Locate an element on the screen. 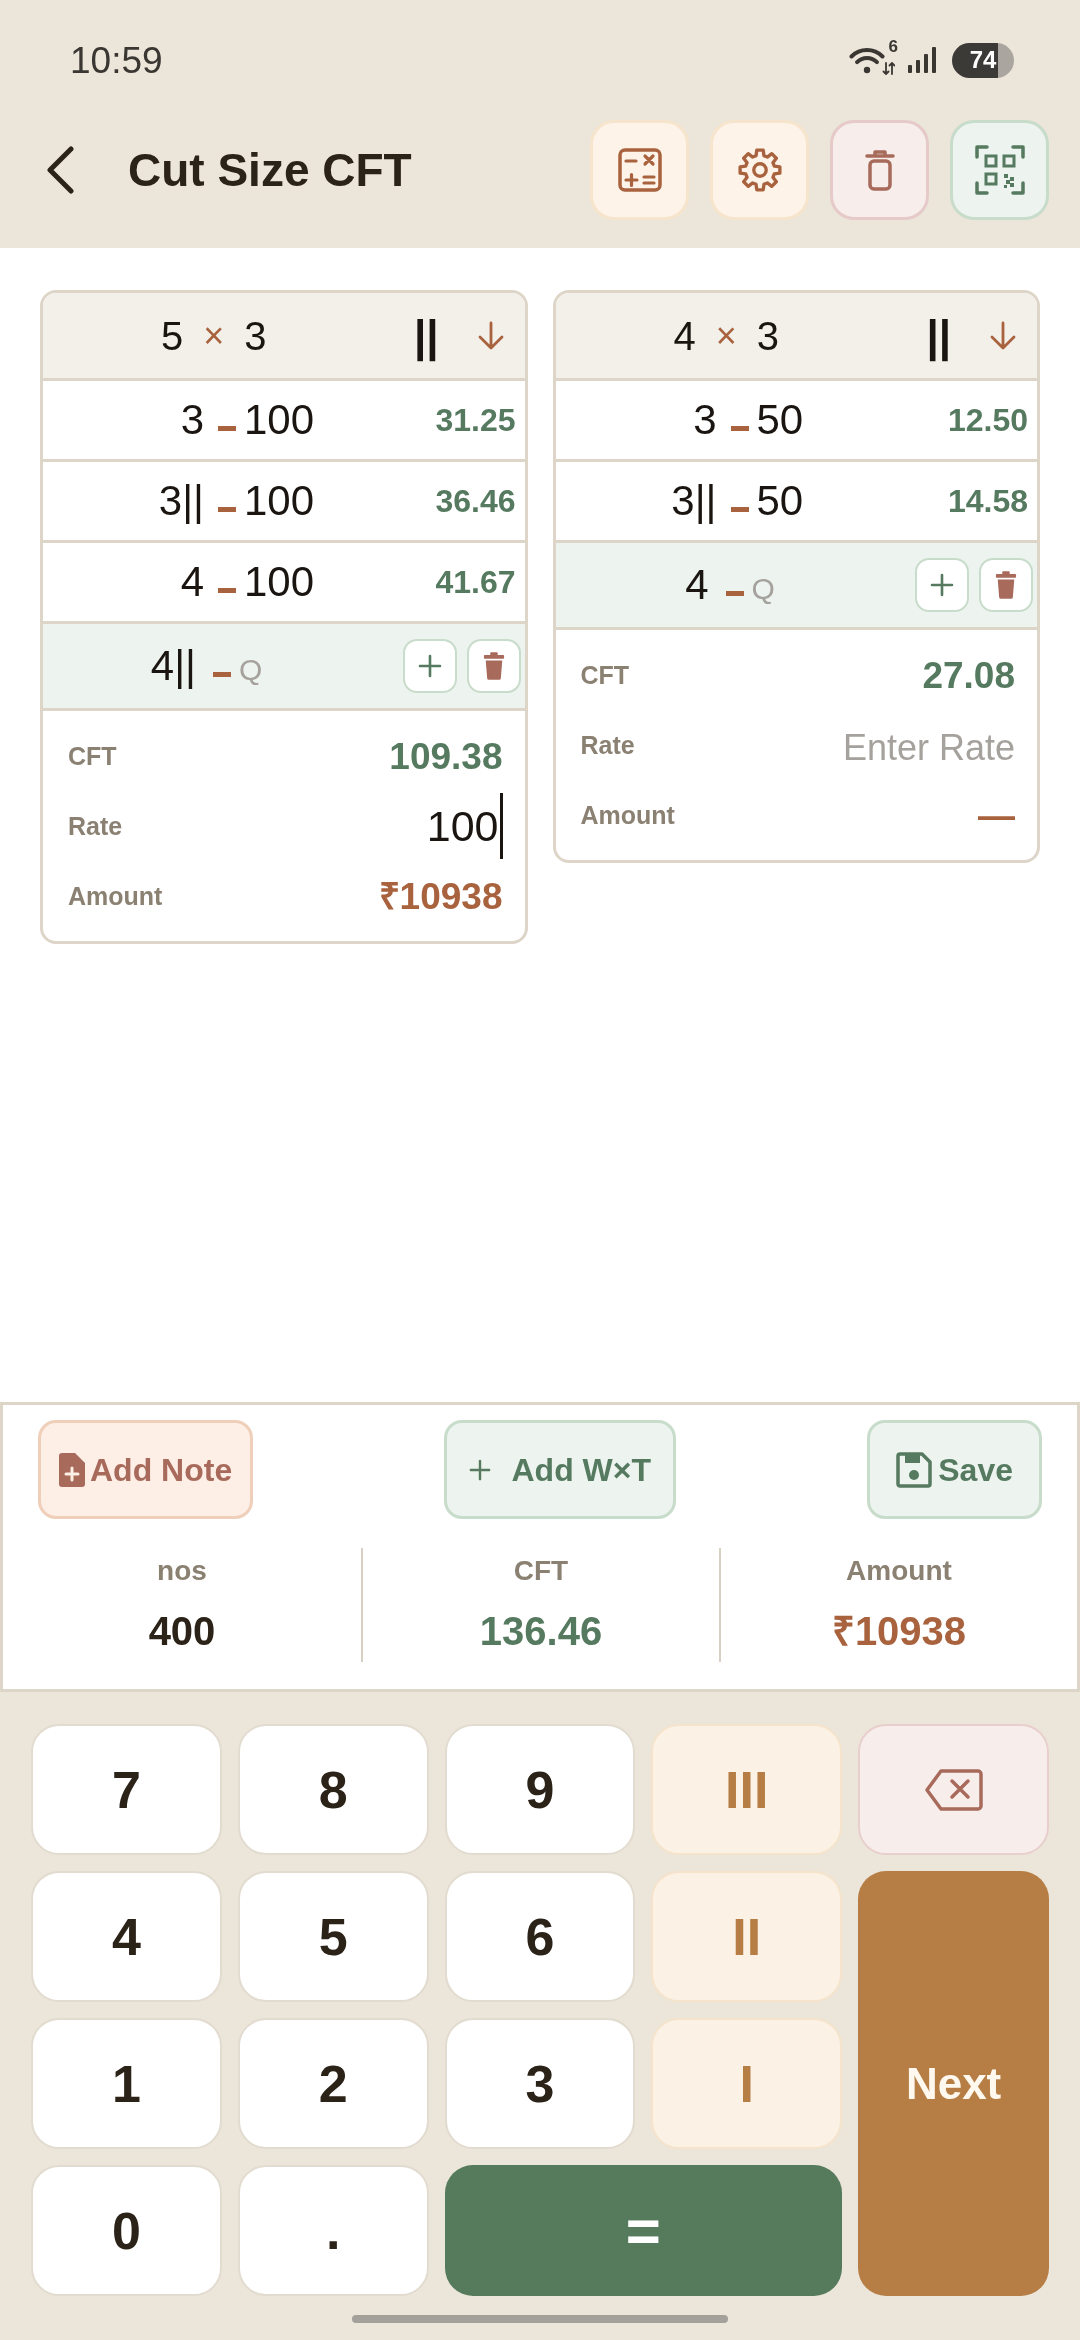 Image resolution: width=1080 pixels, height=2340 pixels. cft-value: 12.50 is located at coordinates (987, 420).